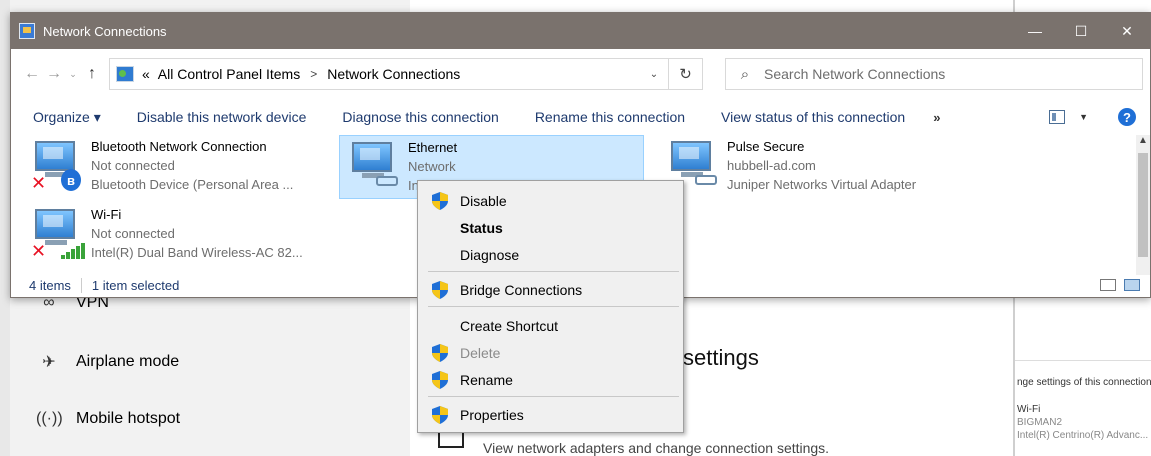 The height and width of the screenshot is (456, 1151). I want to click on connection-name: Bluetooth Network Connection, so click(179, 146).